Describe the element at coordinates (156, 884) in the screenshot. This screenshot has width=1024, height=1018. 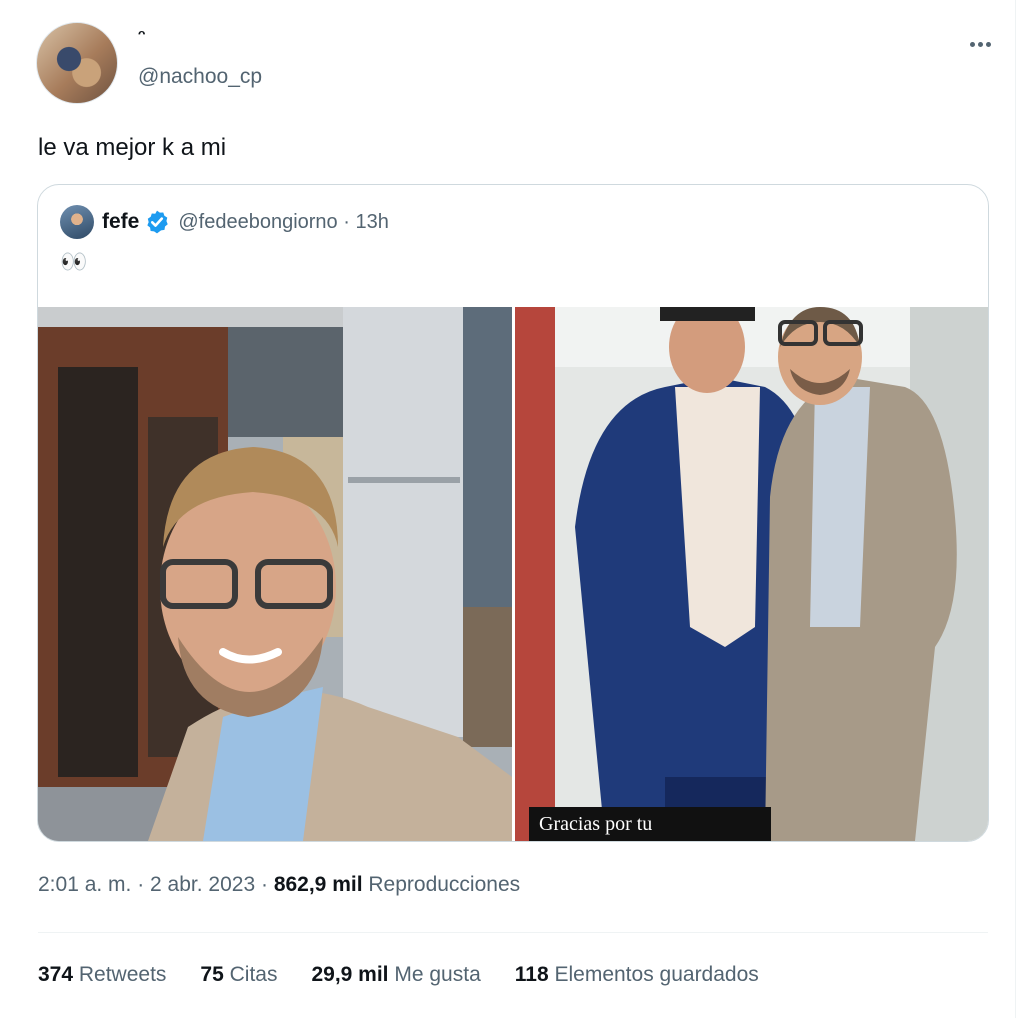
I see `tweet-timestamp: 2:01 a. m. · 2 abr. 2023 ·` at that location.